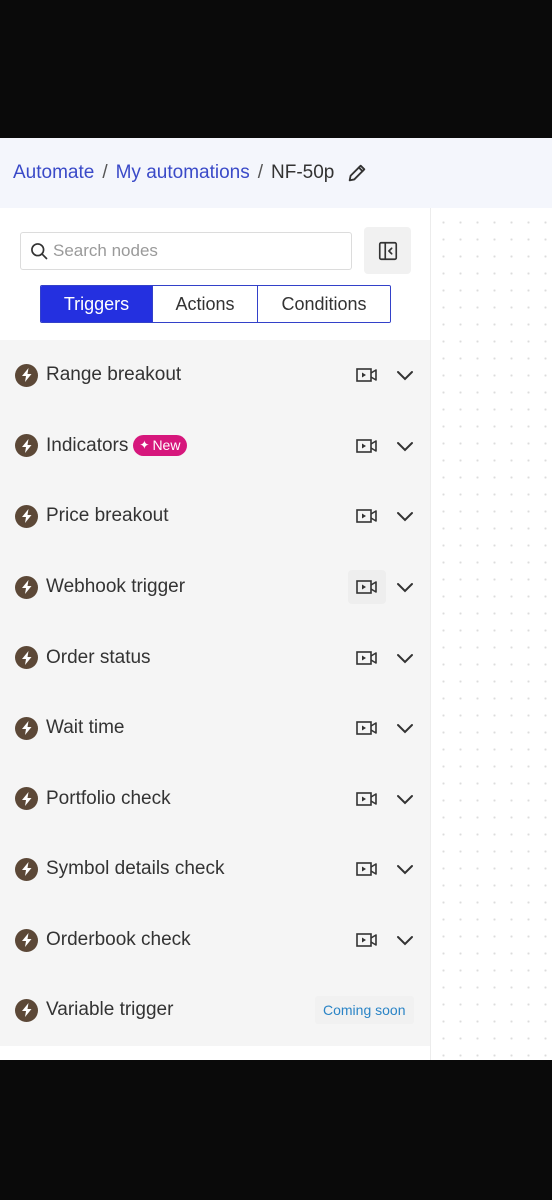 This screenshot has width=552, height=1200. I want to click on node-label: Price breakout, so click(107, 516).